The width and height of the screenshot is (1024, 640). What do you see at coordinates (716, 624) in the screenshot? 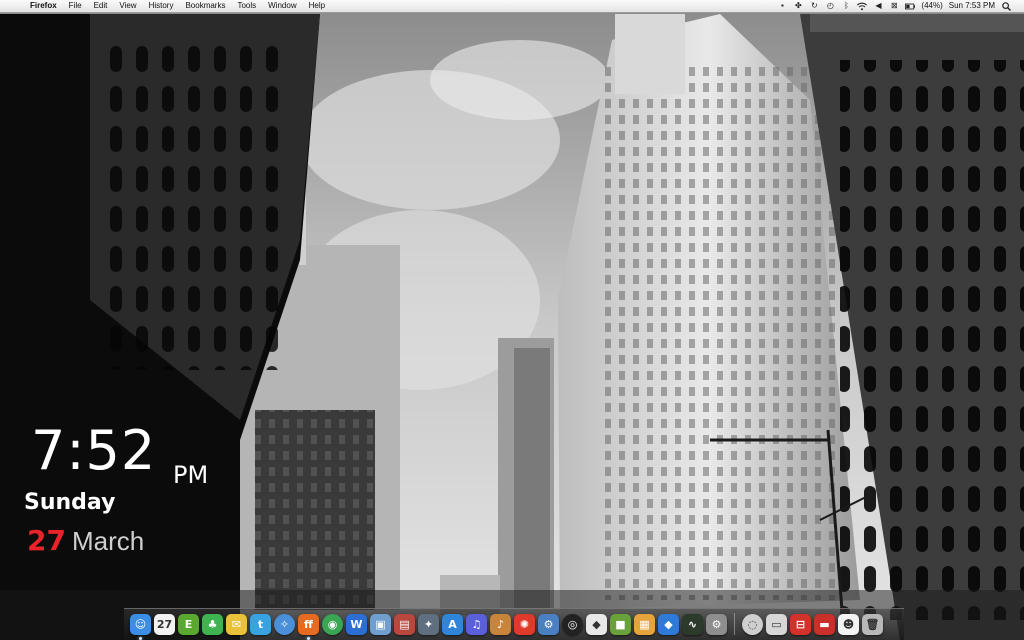
I see `system-preferences-icon: ⚙` at bounding box center [716, 624].